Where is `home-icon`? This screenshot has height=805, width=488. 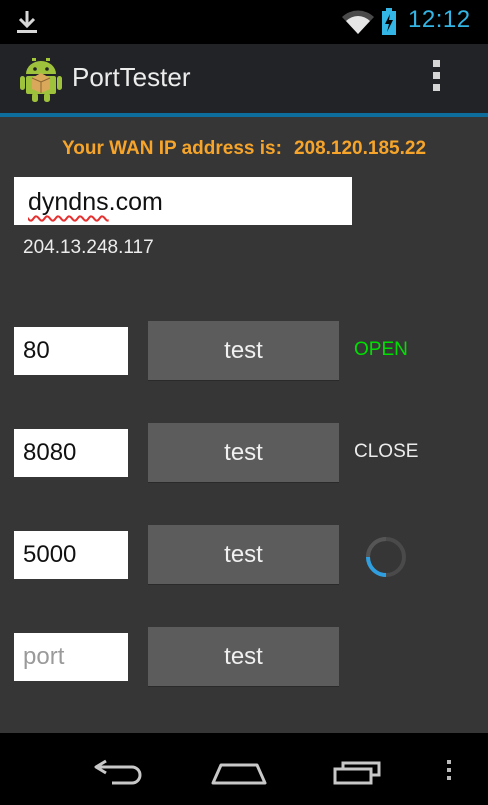 home-icon is located at coordinates (239, 773).